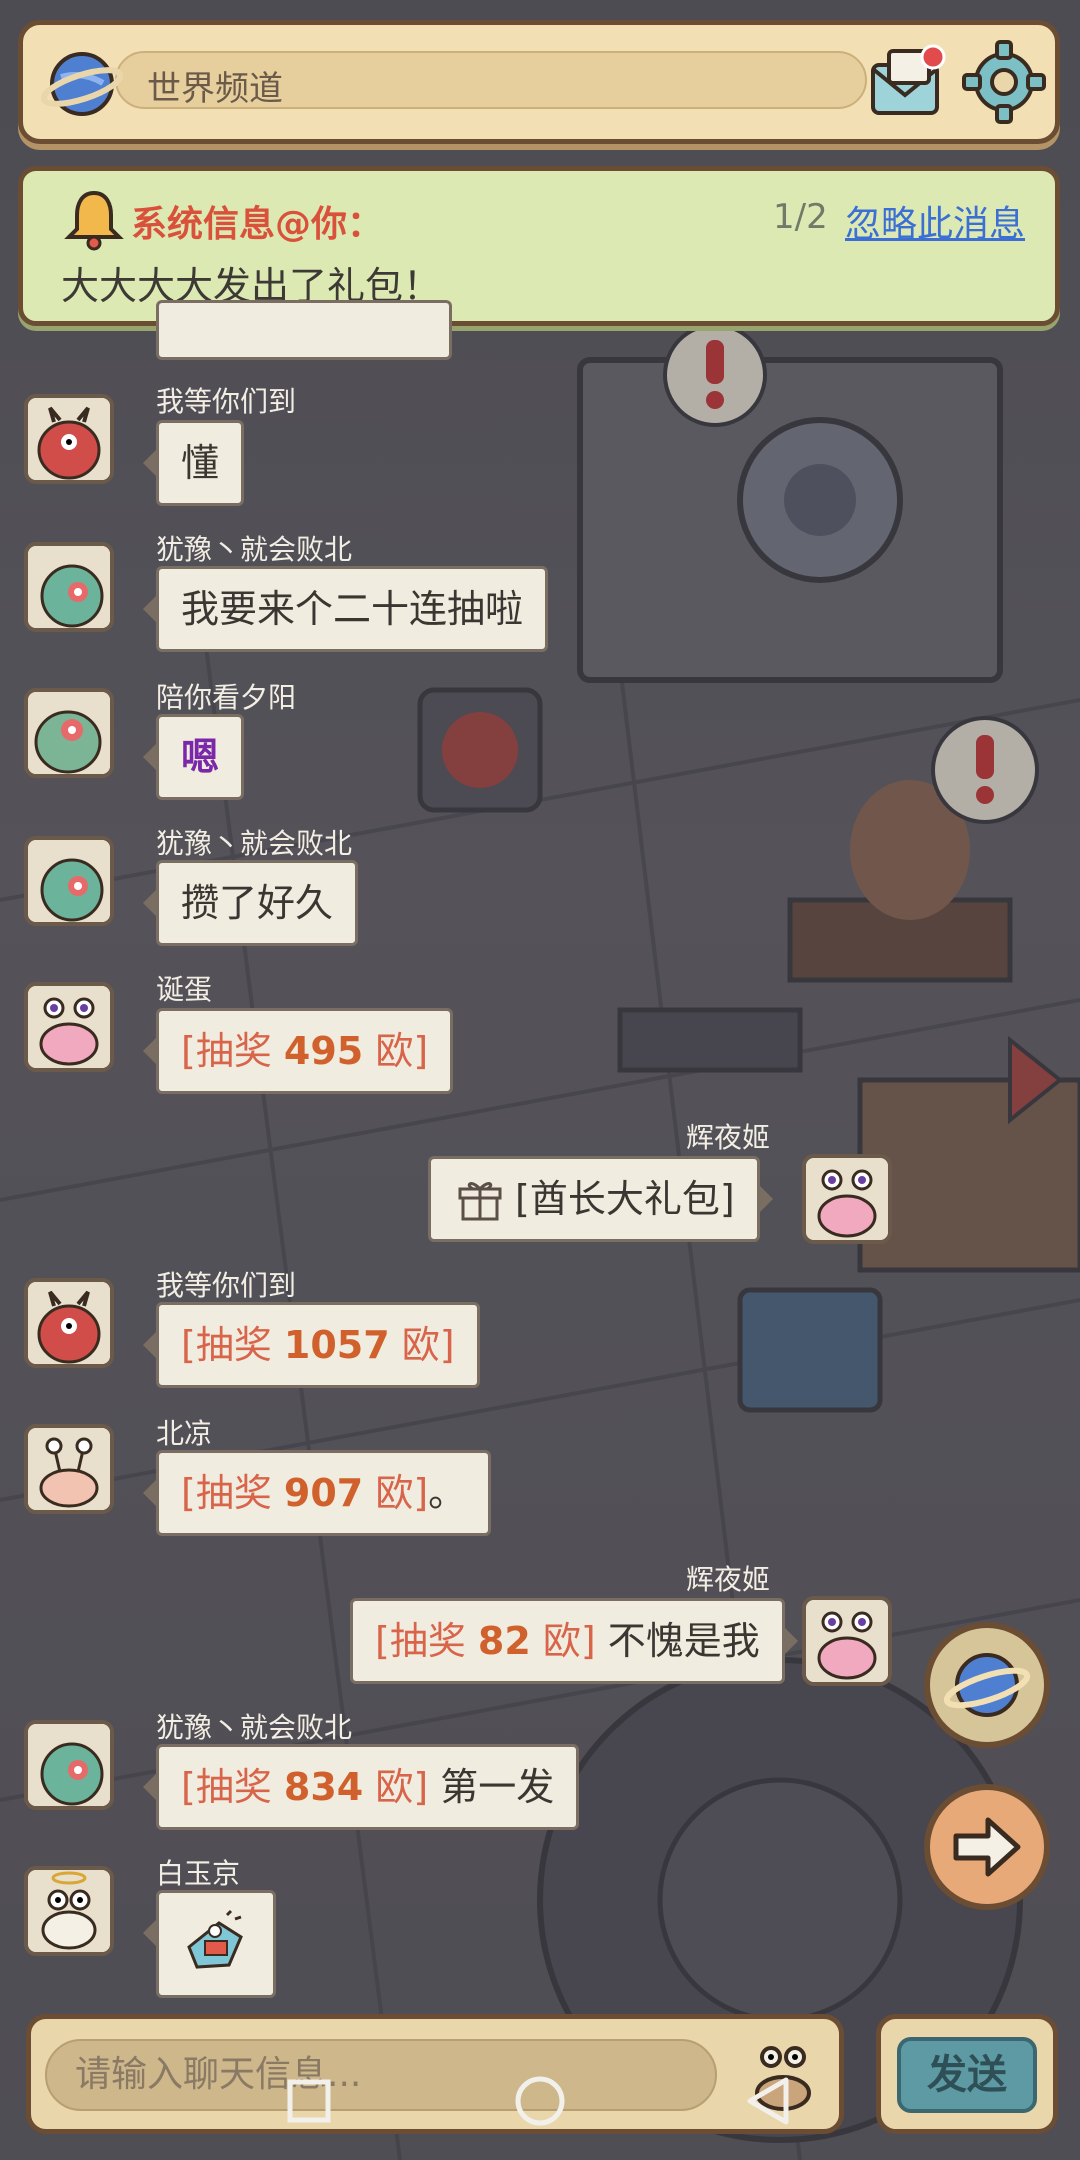 Image resolution: width=1080 pixels, height=2160 pixels. I want to click on lottery-bubble: [抽奖 834 欧] 第一发, so click(361, 1787).